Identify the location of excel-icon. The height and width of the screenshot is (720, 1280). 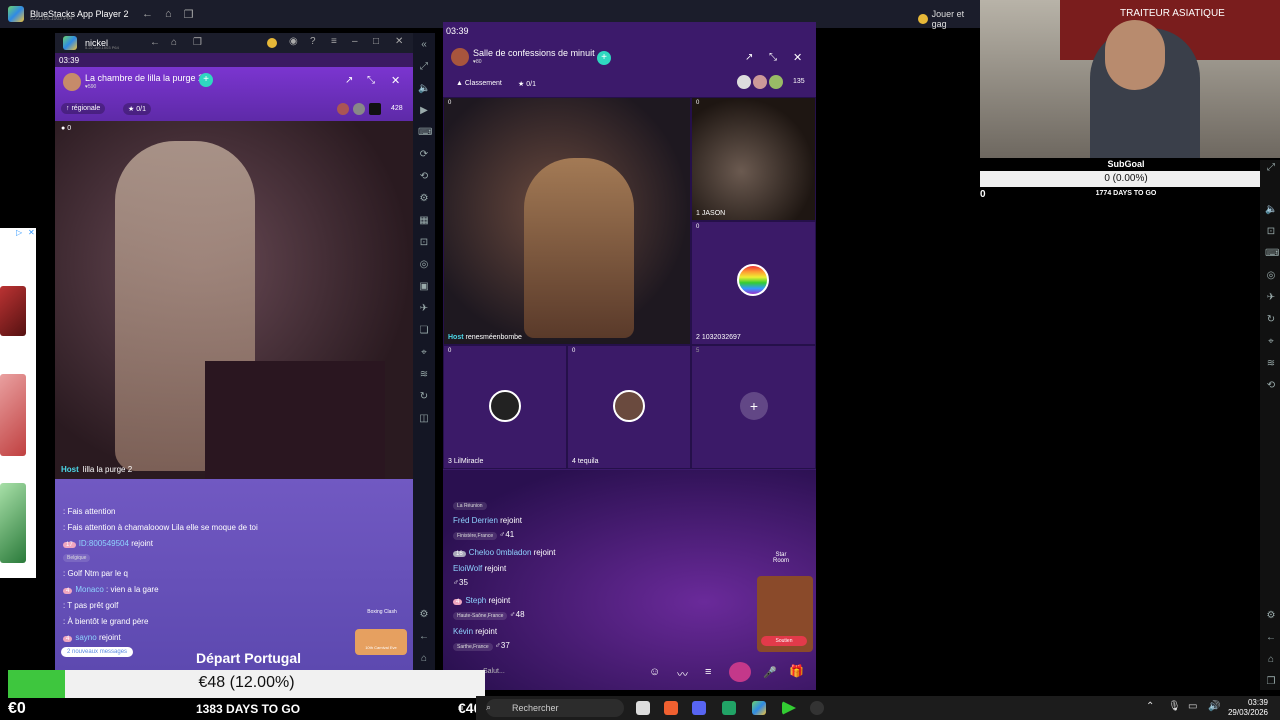
(729, 708).